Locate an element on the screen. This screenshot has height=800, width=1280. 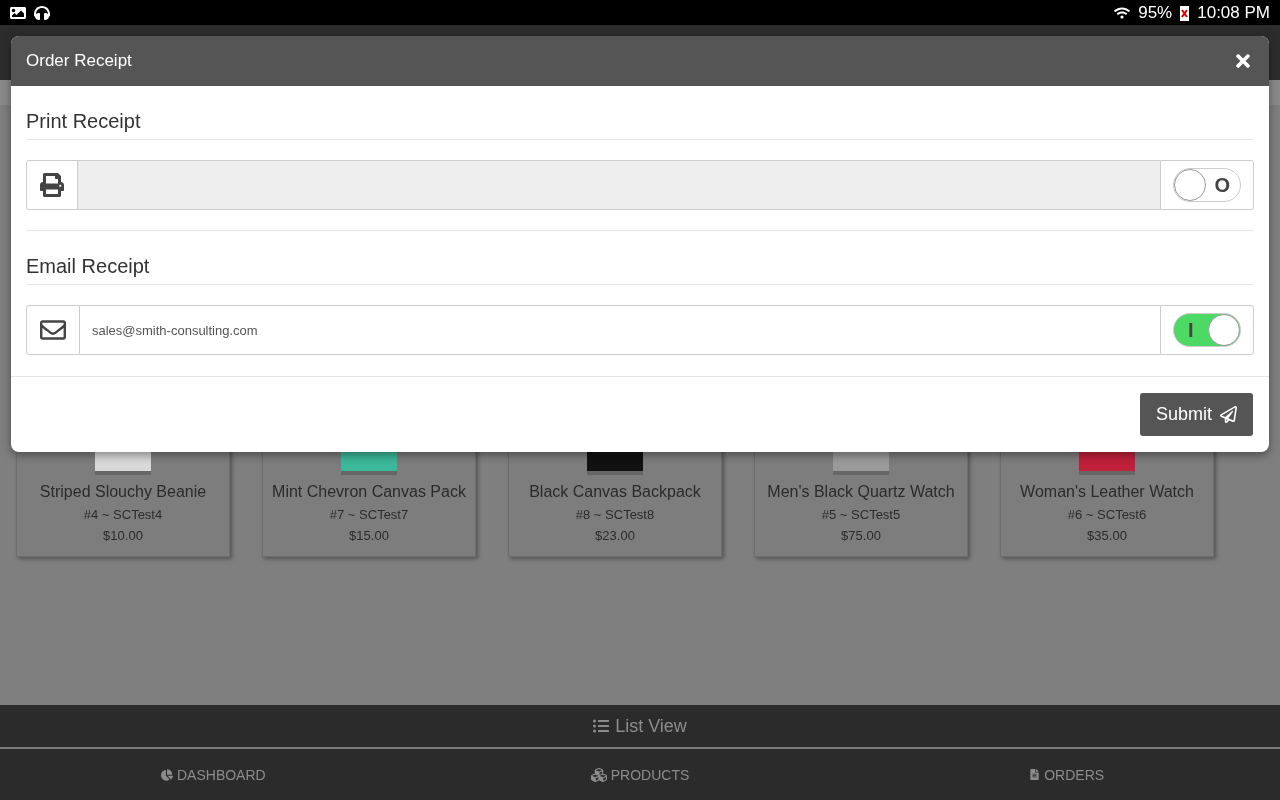
envelope-icon is located at coordinates (53, 330).